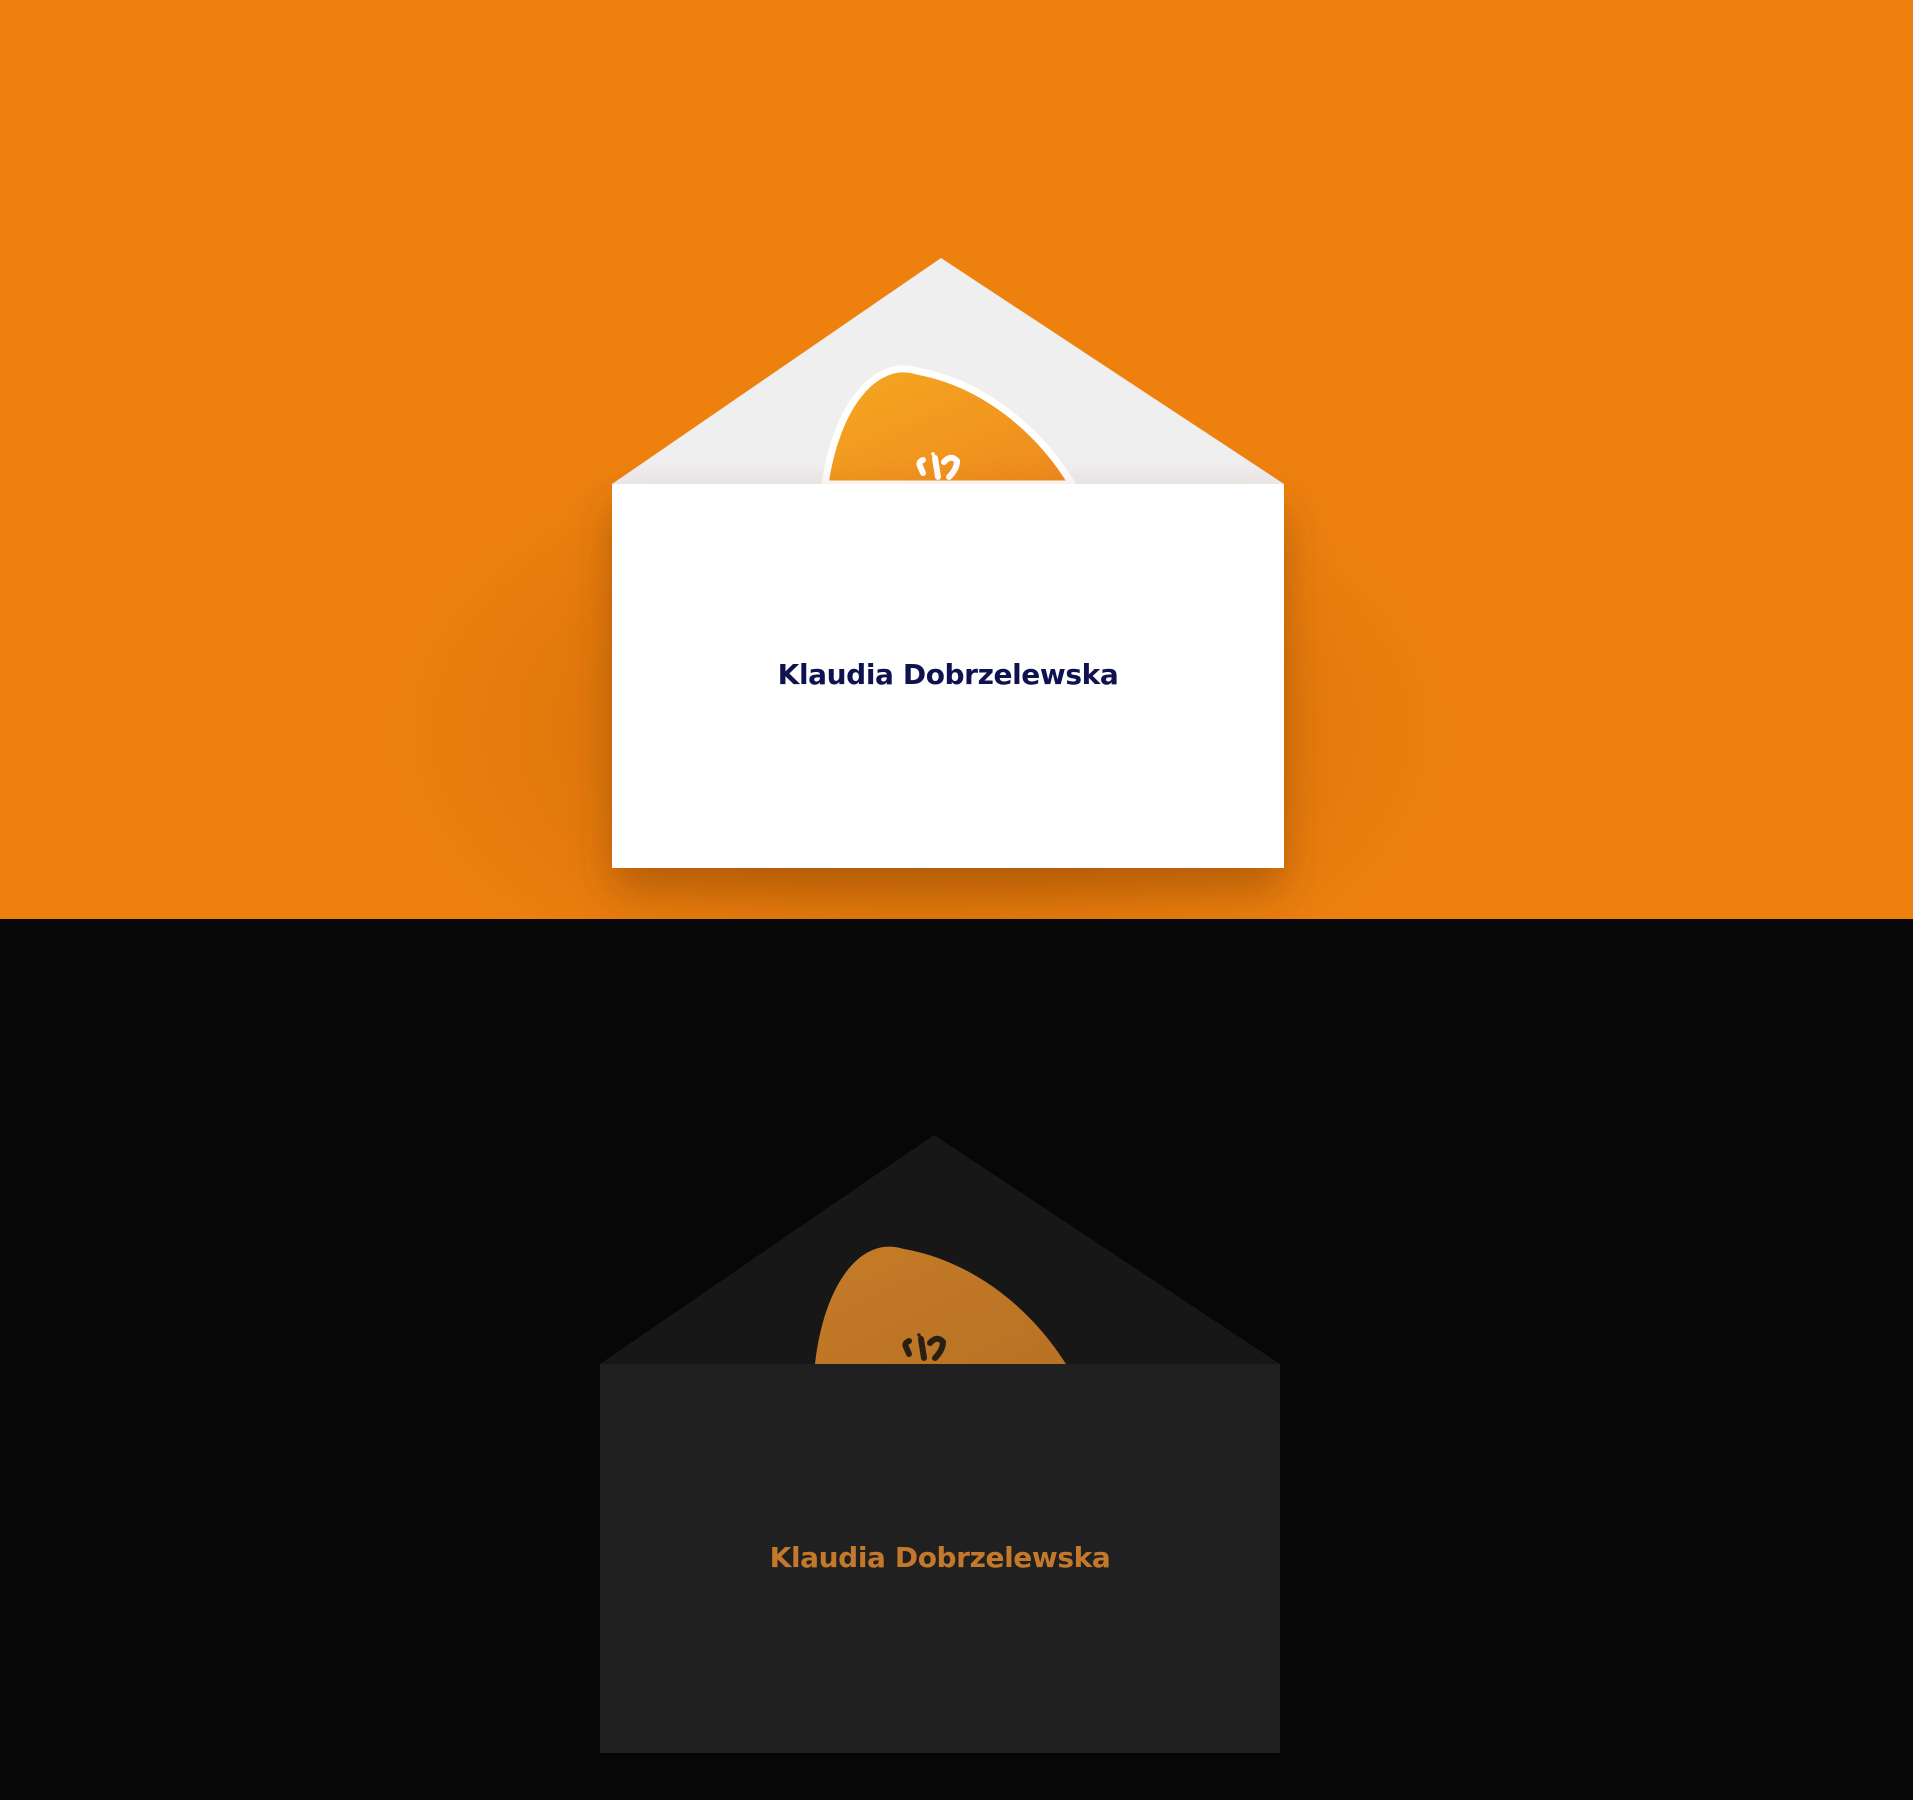 The width and height of the screenshot is (1913, 1800). What do you see at coordinates (940, 1444) in the screenshot?
I see `dark-envelope` at bounding box center [940, 1444].